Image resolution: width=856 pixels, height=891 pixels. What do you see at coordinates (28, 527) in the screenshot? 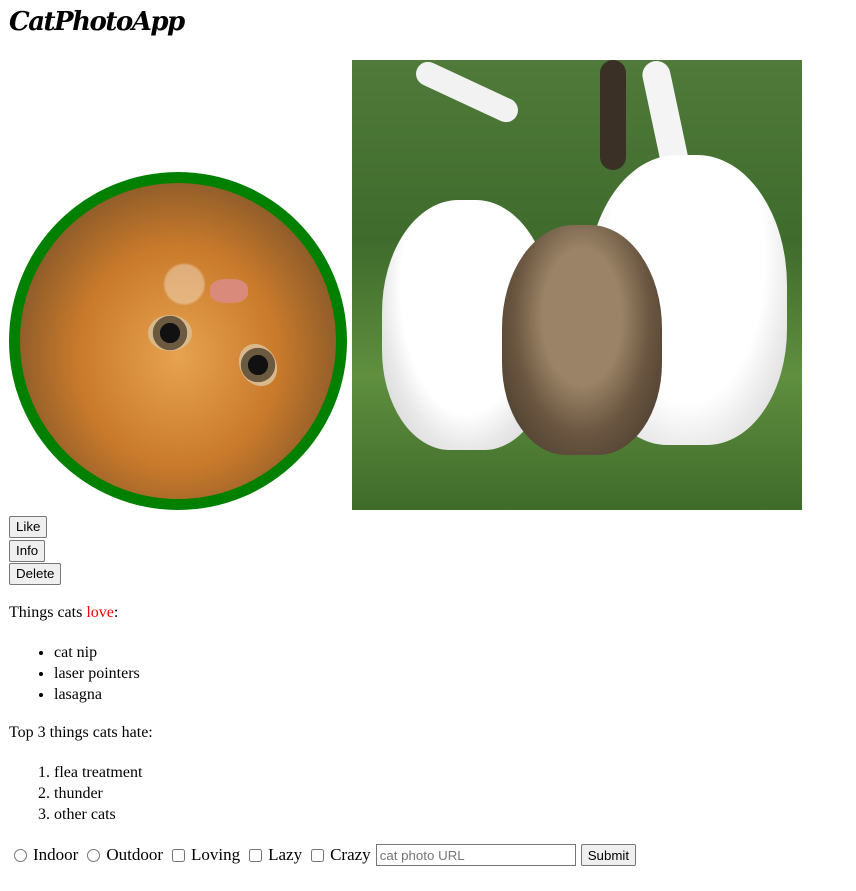
I see `like-button: Like` at bounding box center [28, 527].